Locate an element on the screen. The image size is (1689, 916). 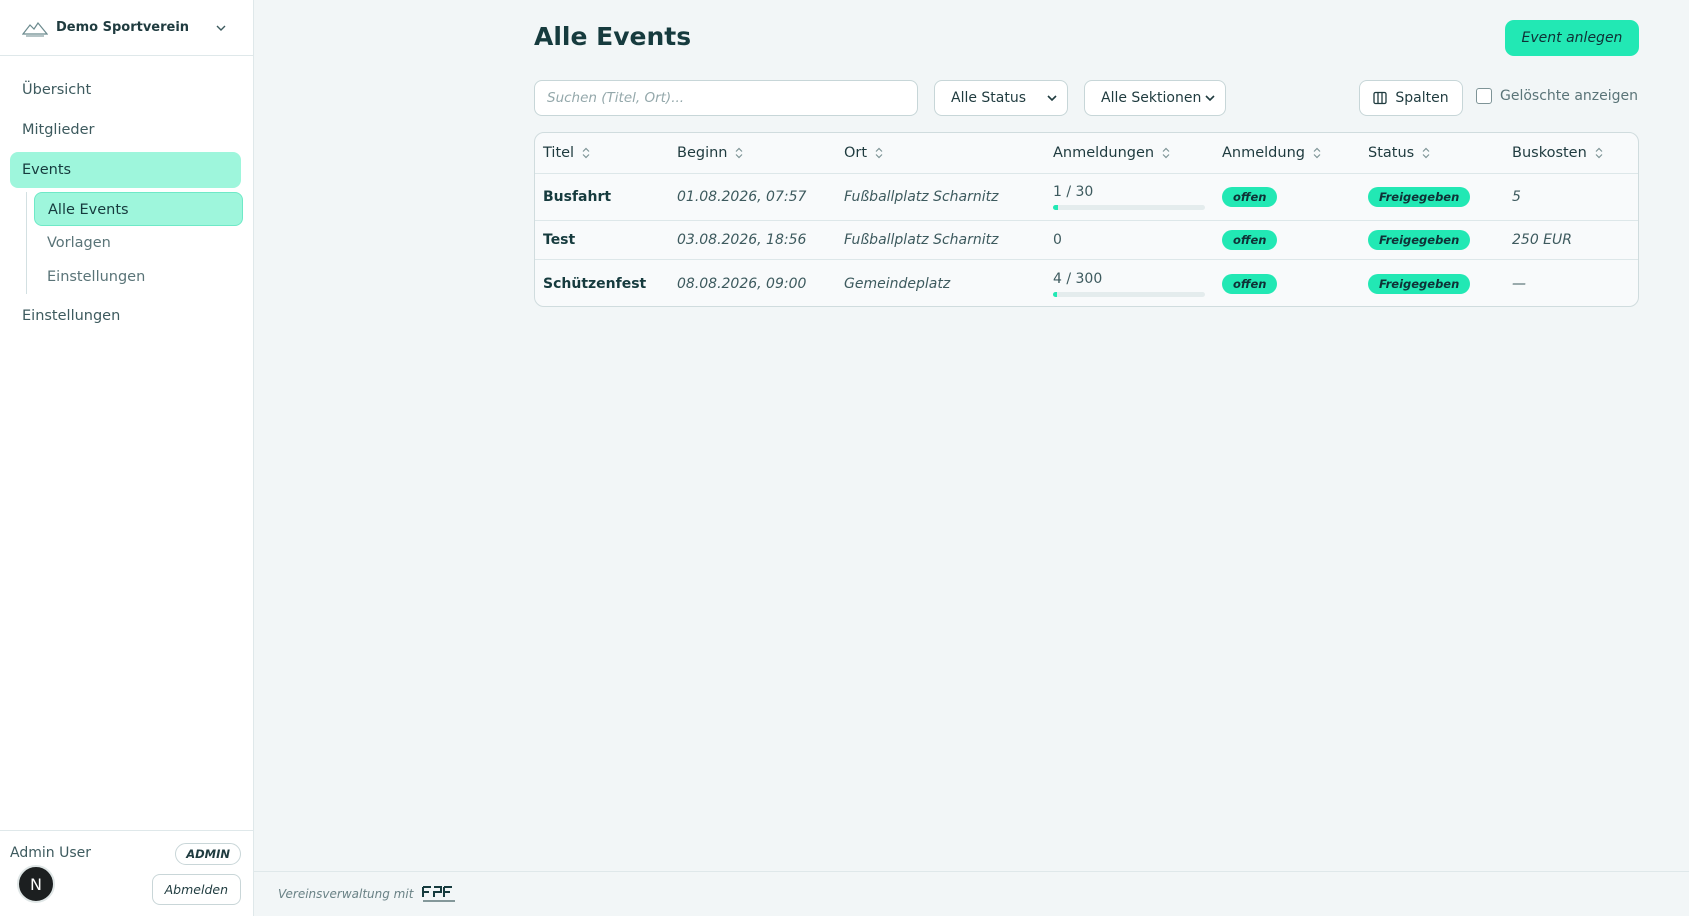
user-panel: Admin User ADMIN N Abmelden is located at coordinates (126, 873).